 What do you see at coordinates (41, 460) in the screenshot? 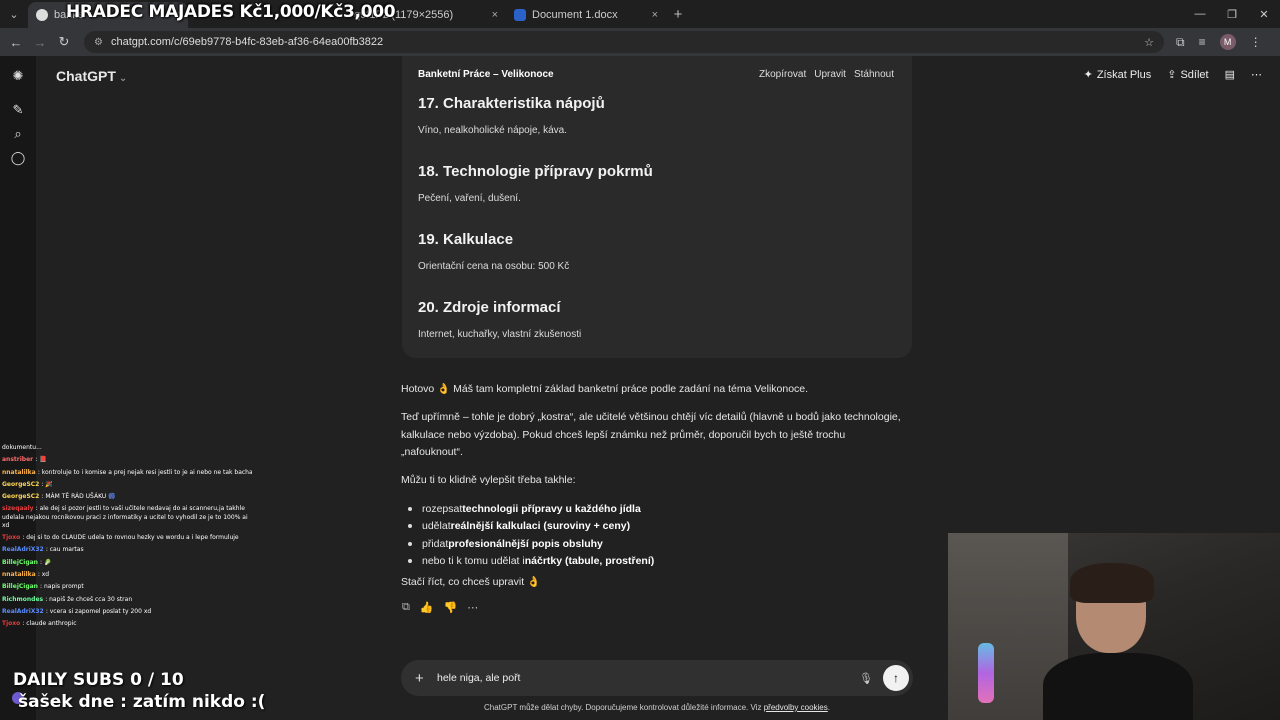
I see `chat-text: : 📕` at bounding box center [41, 460].